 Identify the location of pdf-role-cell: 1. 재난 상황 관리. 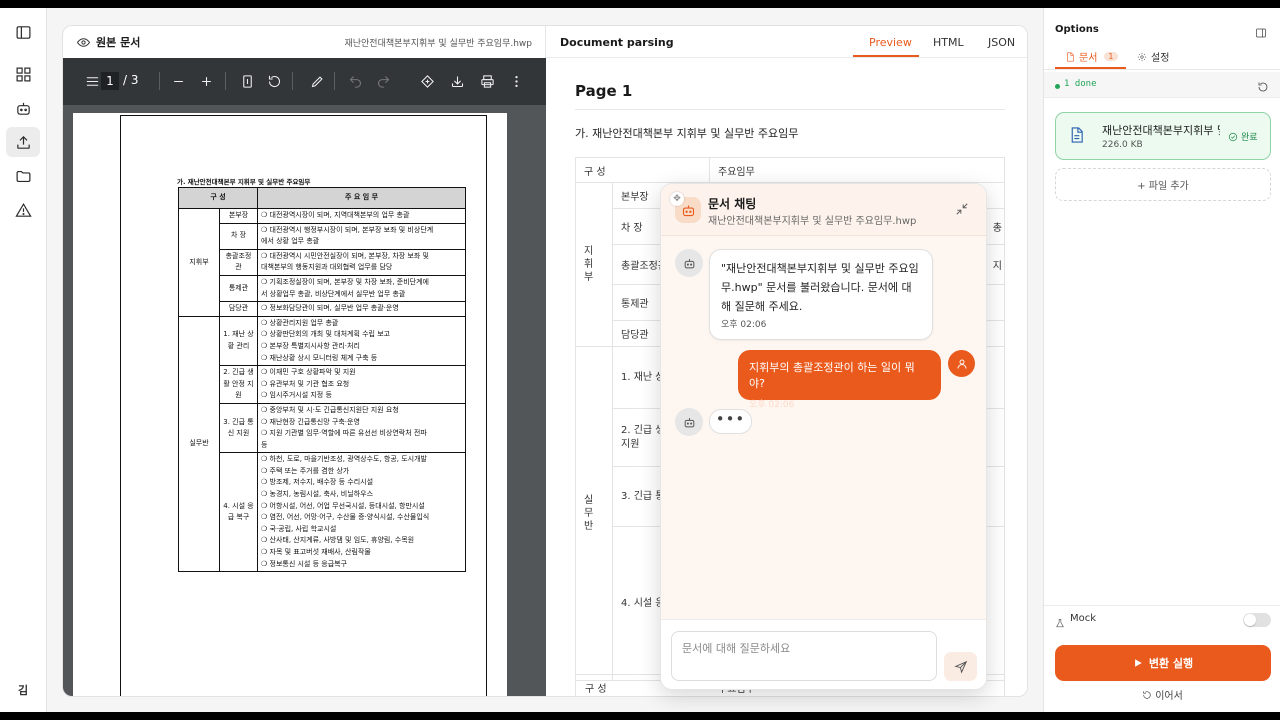
(238, 341).